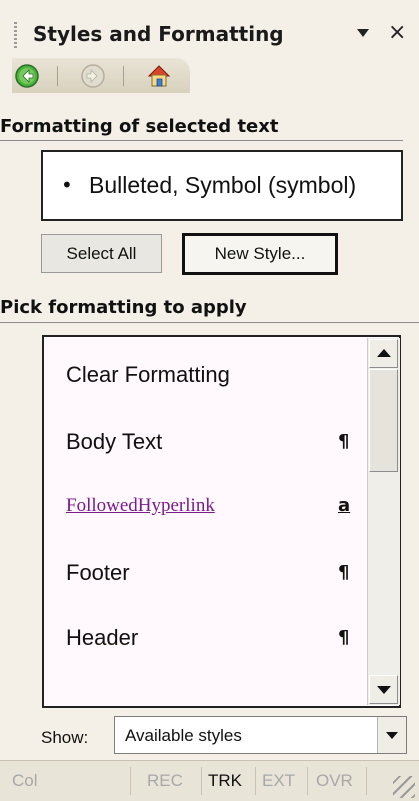  I want to click on forward-arrow-icon, so click(93, 76).